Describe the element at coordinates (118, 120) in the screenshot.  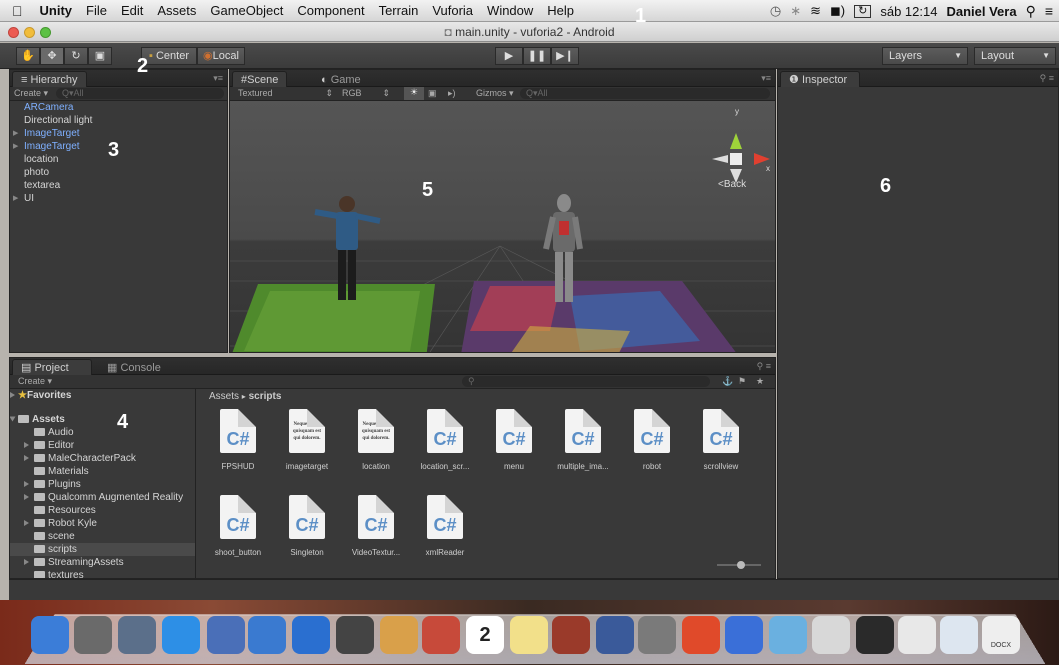
I see `hierarchy-item: Directional light` at that location.